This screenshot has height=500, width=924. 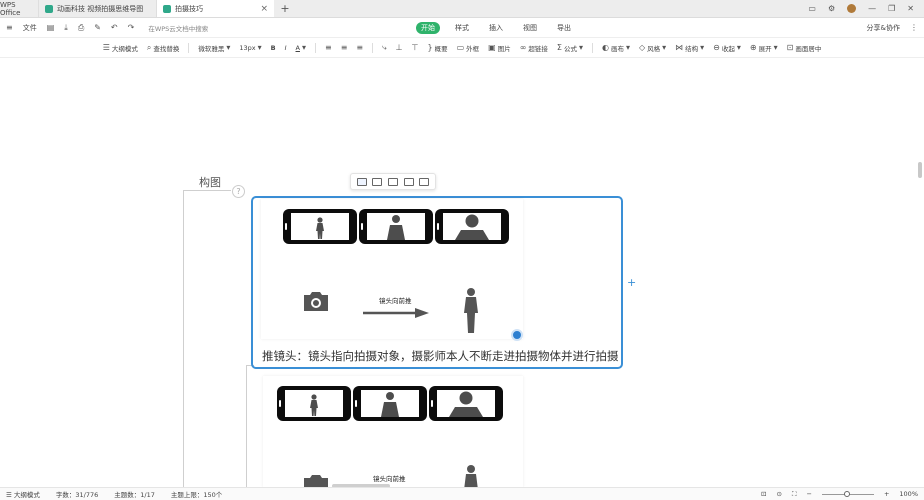 What do you see at coordinates (804, 48) in the screenshot?
I see `center-view-button: ⊡ 画面居中` at bounding box center [804, 48].